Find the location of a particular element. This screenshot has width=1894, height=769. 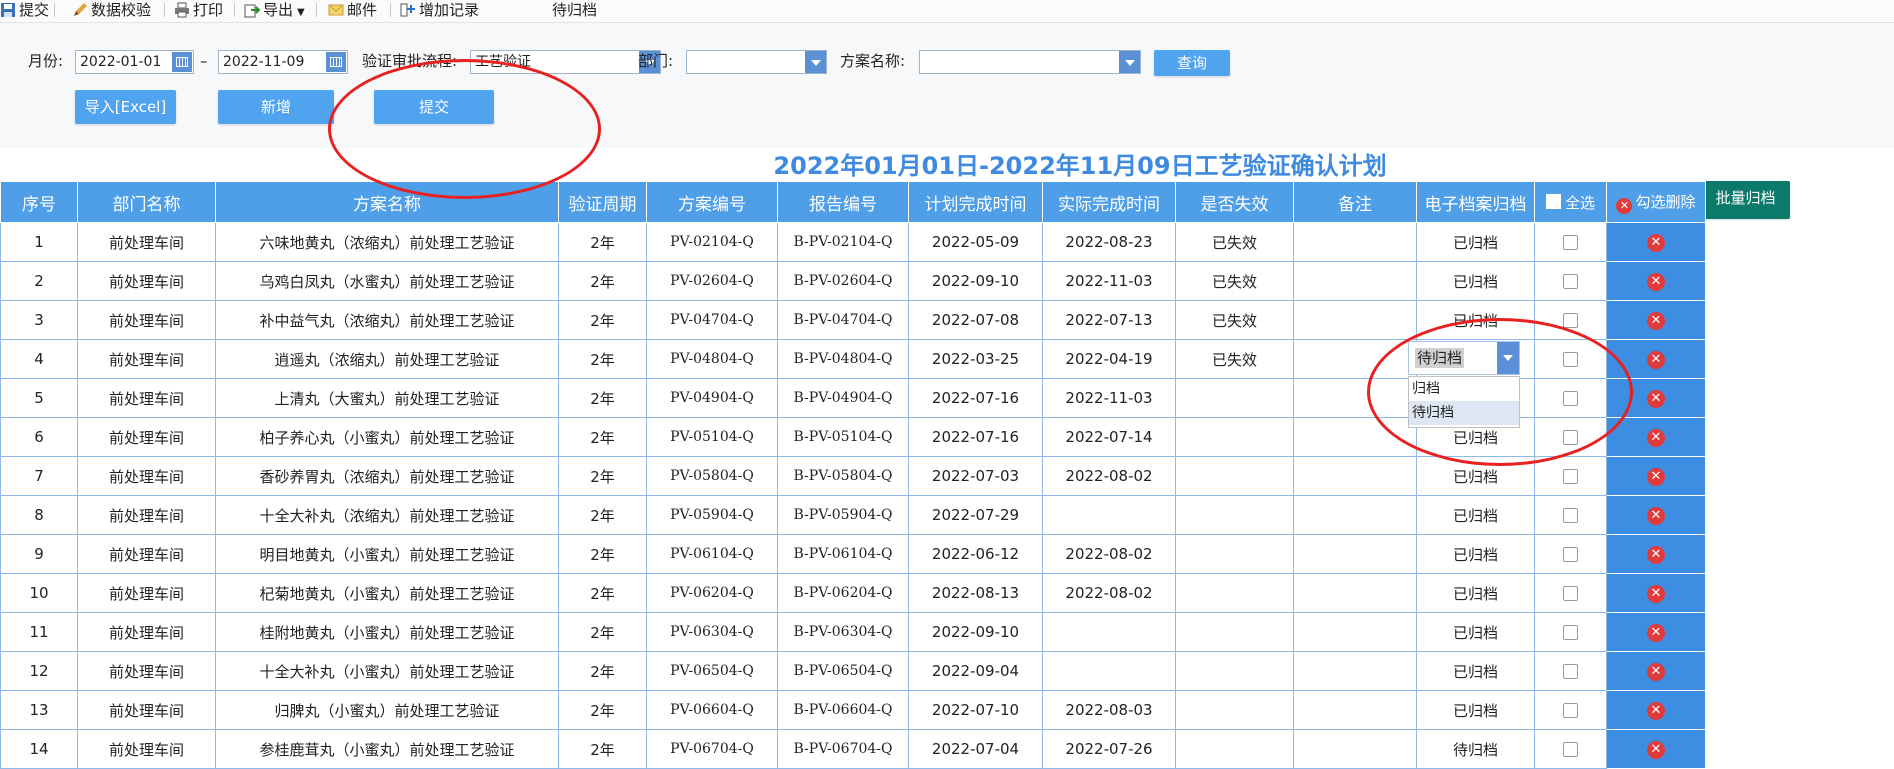

import-excel-button: 导入[Excel] is located at coordinates (125, 107).